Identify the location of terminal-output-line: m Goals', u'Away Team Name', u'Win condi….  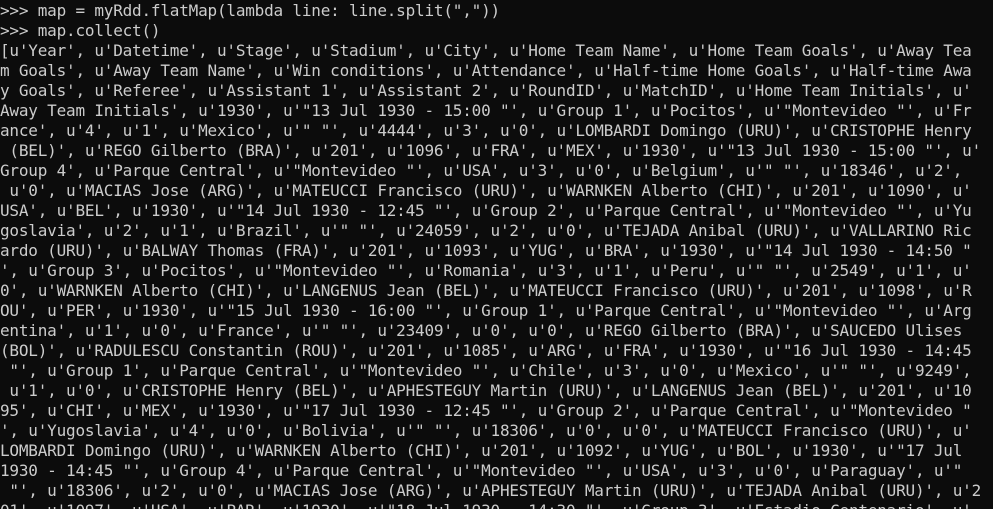
(486, 70).